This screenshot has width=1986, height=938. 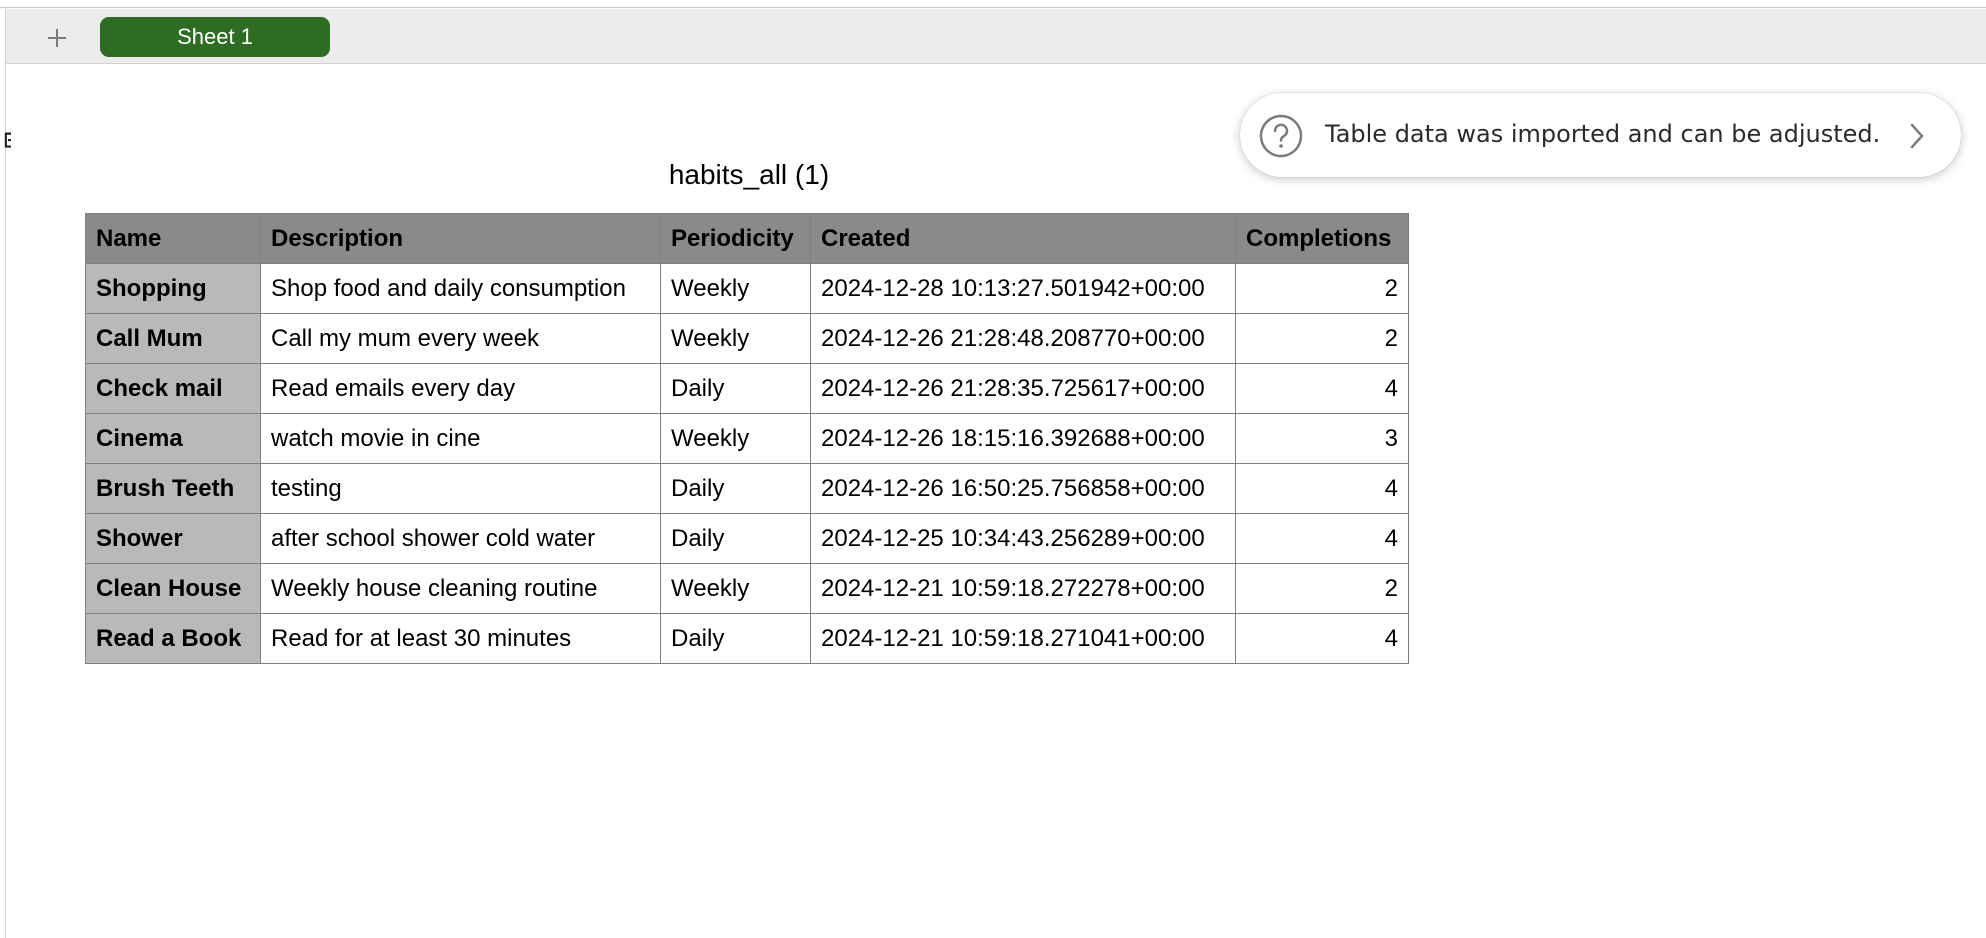 What do you see at coordinates (1917, 136) in the screenshot?
I see `chevron-right-icon` at bounding box center [1917, 136].